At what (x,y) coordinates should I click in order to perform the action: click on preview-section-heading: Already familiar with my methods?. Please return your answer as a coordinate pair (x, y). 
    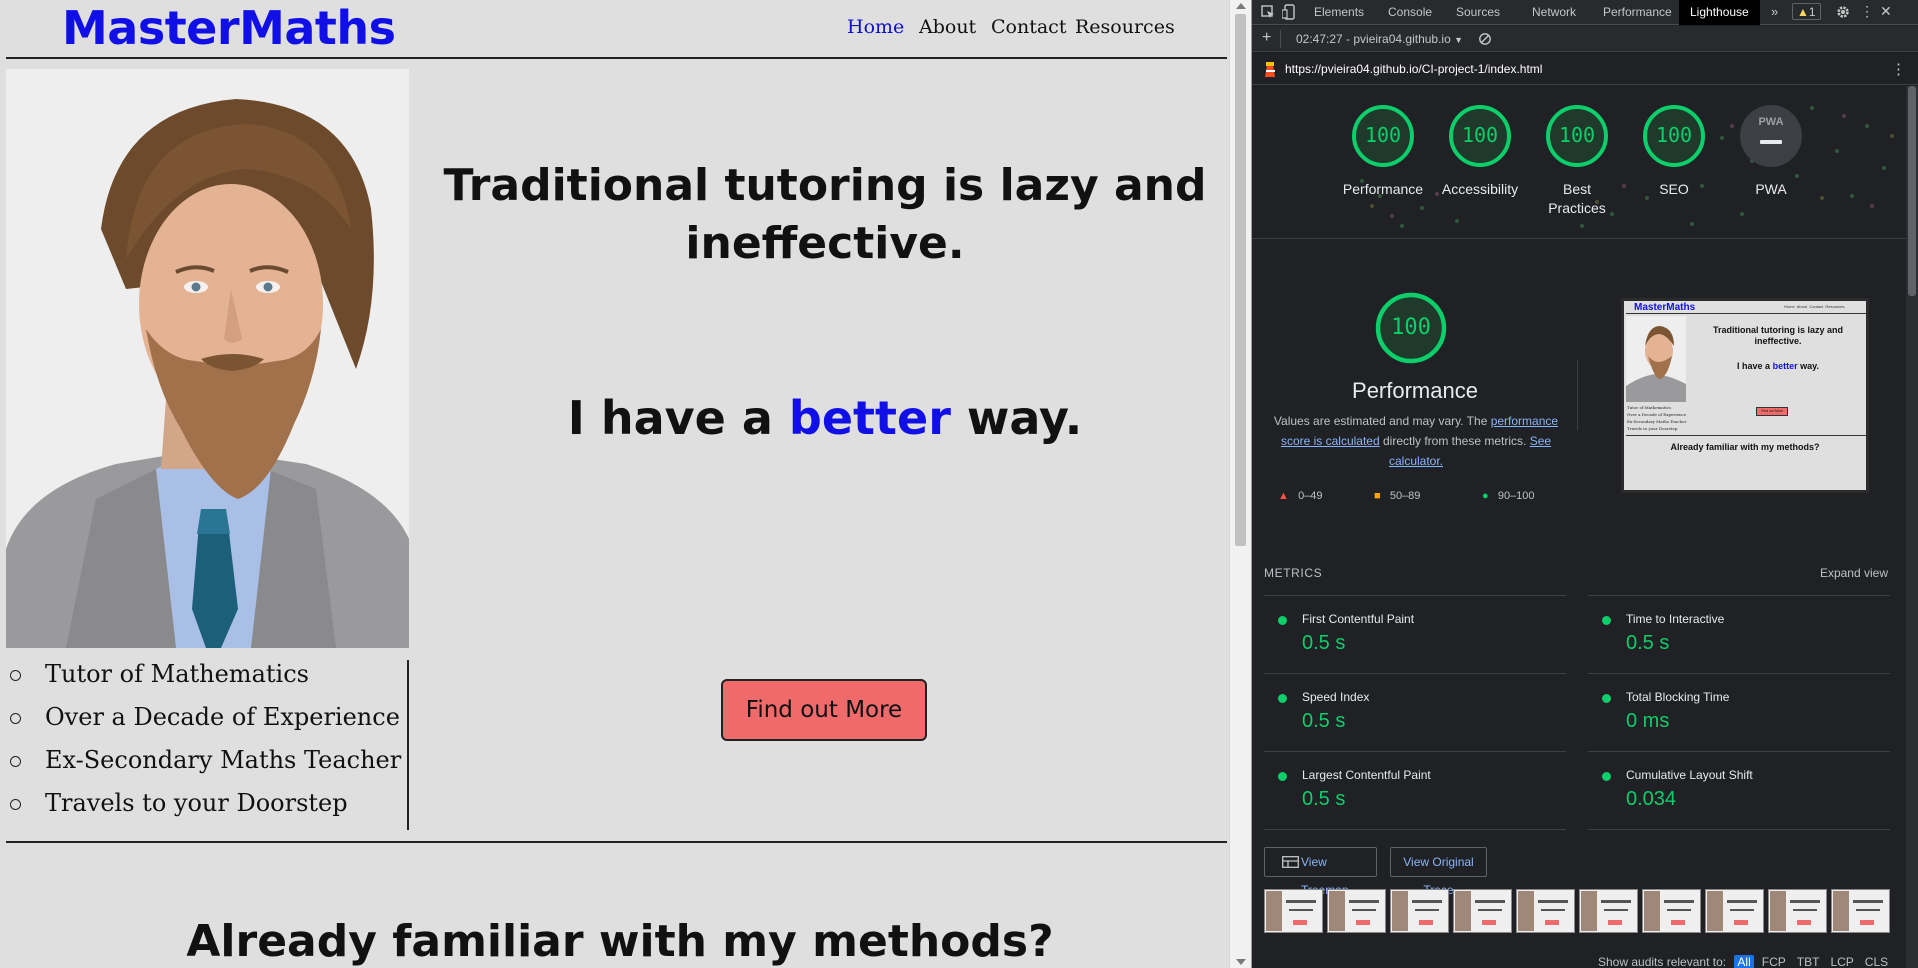
    Looking at the image, I should click on (1745, 447).